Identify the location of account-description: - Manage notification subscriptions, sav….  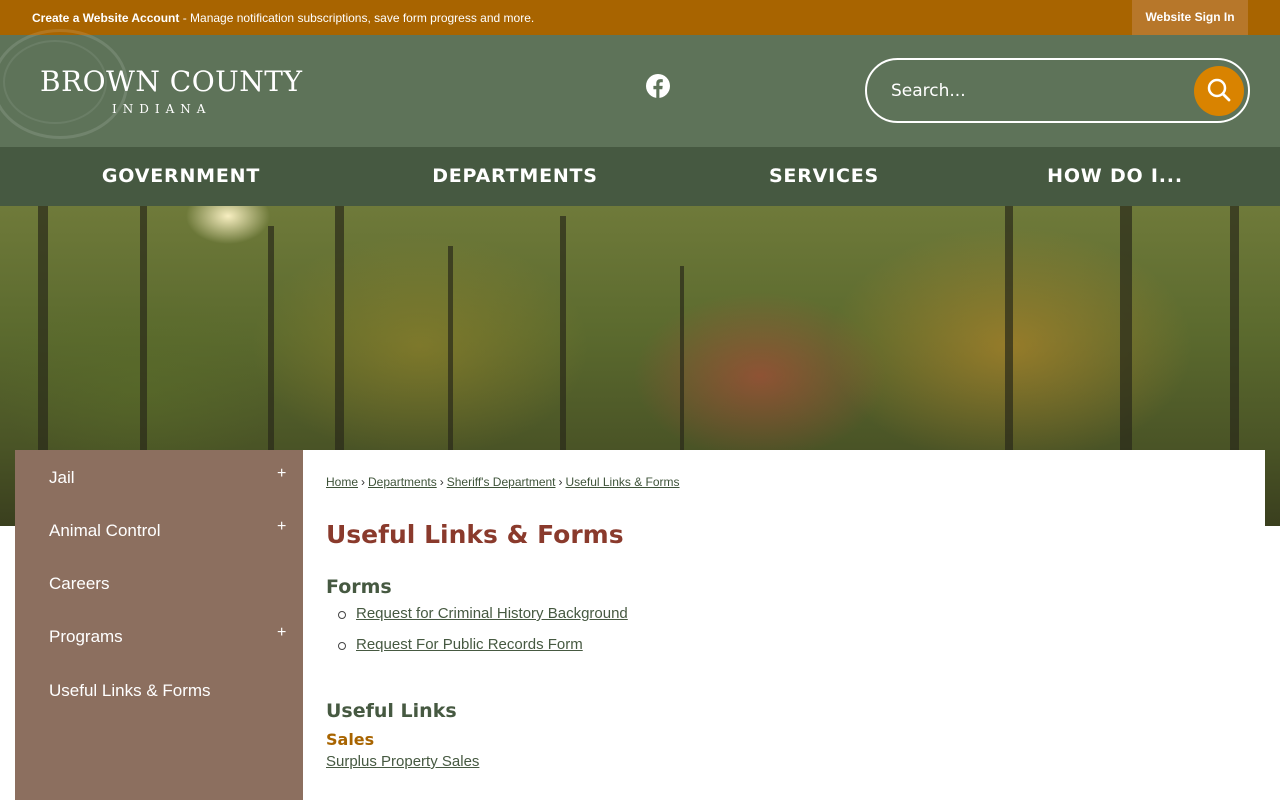
(357, 18).